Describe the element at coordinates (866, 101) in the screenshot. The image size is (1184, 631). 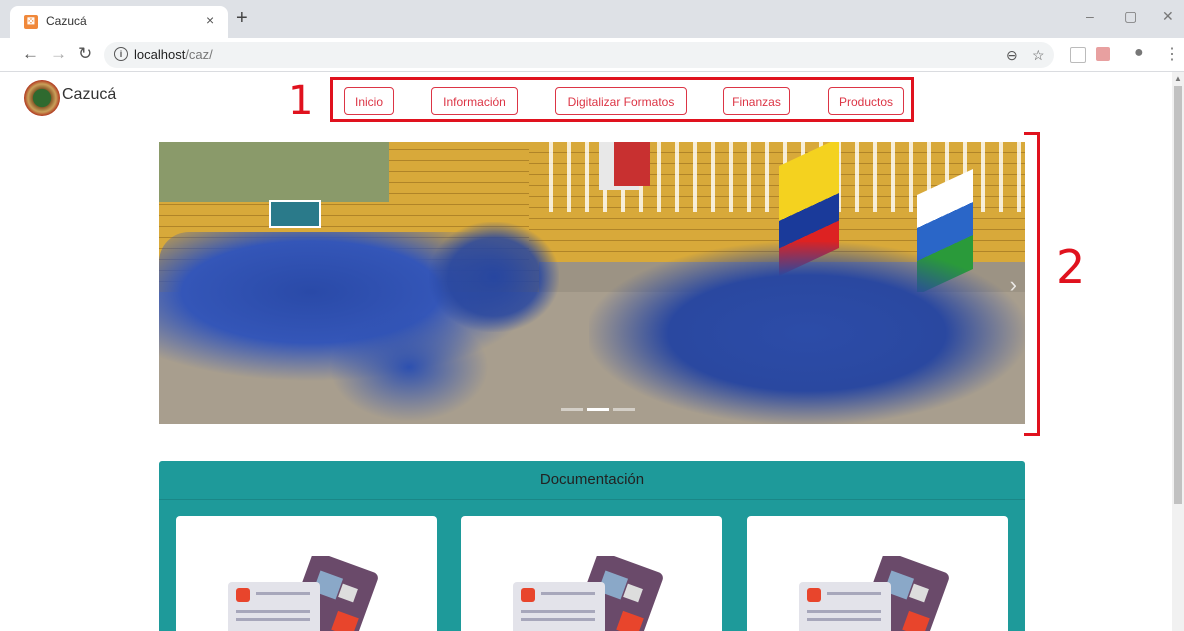
I see `nav-productos: Productos` at that location.